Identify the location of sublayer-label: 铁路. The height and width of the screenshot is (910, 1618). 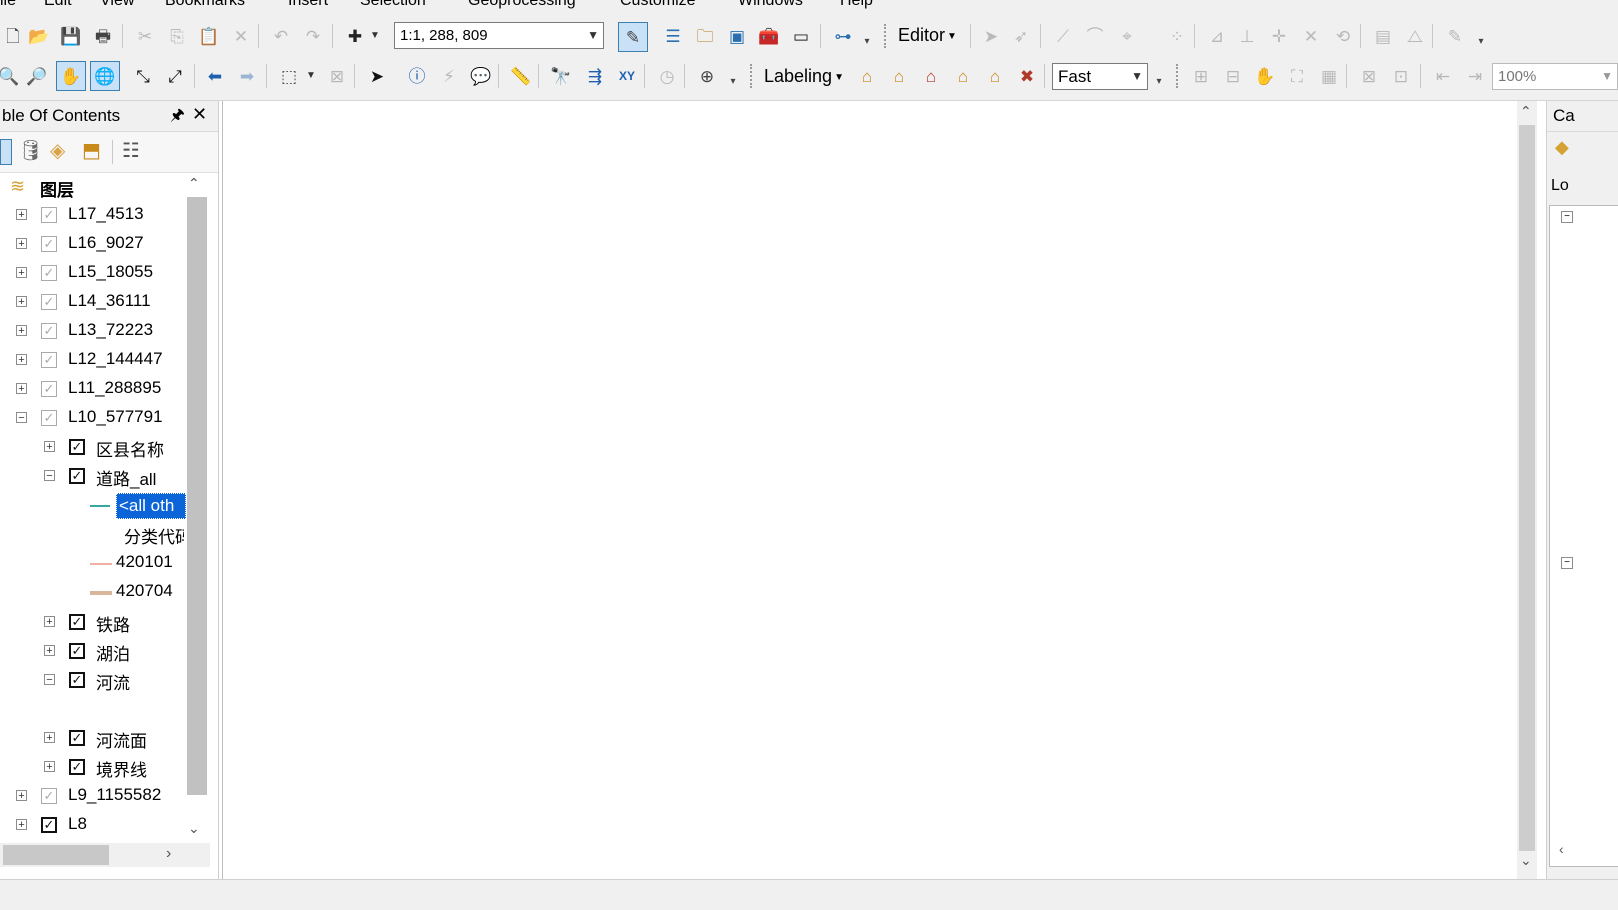
(113, 623).